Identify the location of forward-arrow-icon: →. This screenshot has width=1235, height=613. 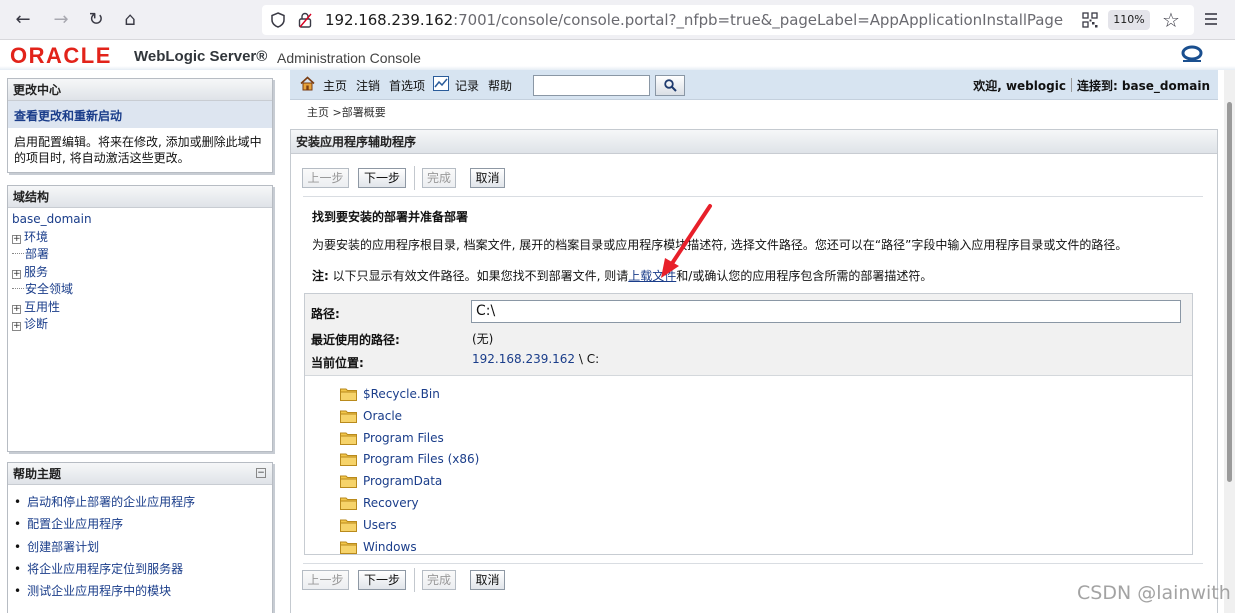
(61, 20).